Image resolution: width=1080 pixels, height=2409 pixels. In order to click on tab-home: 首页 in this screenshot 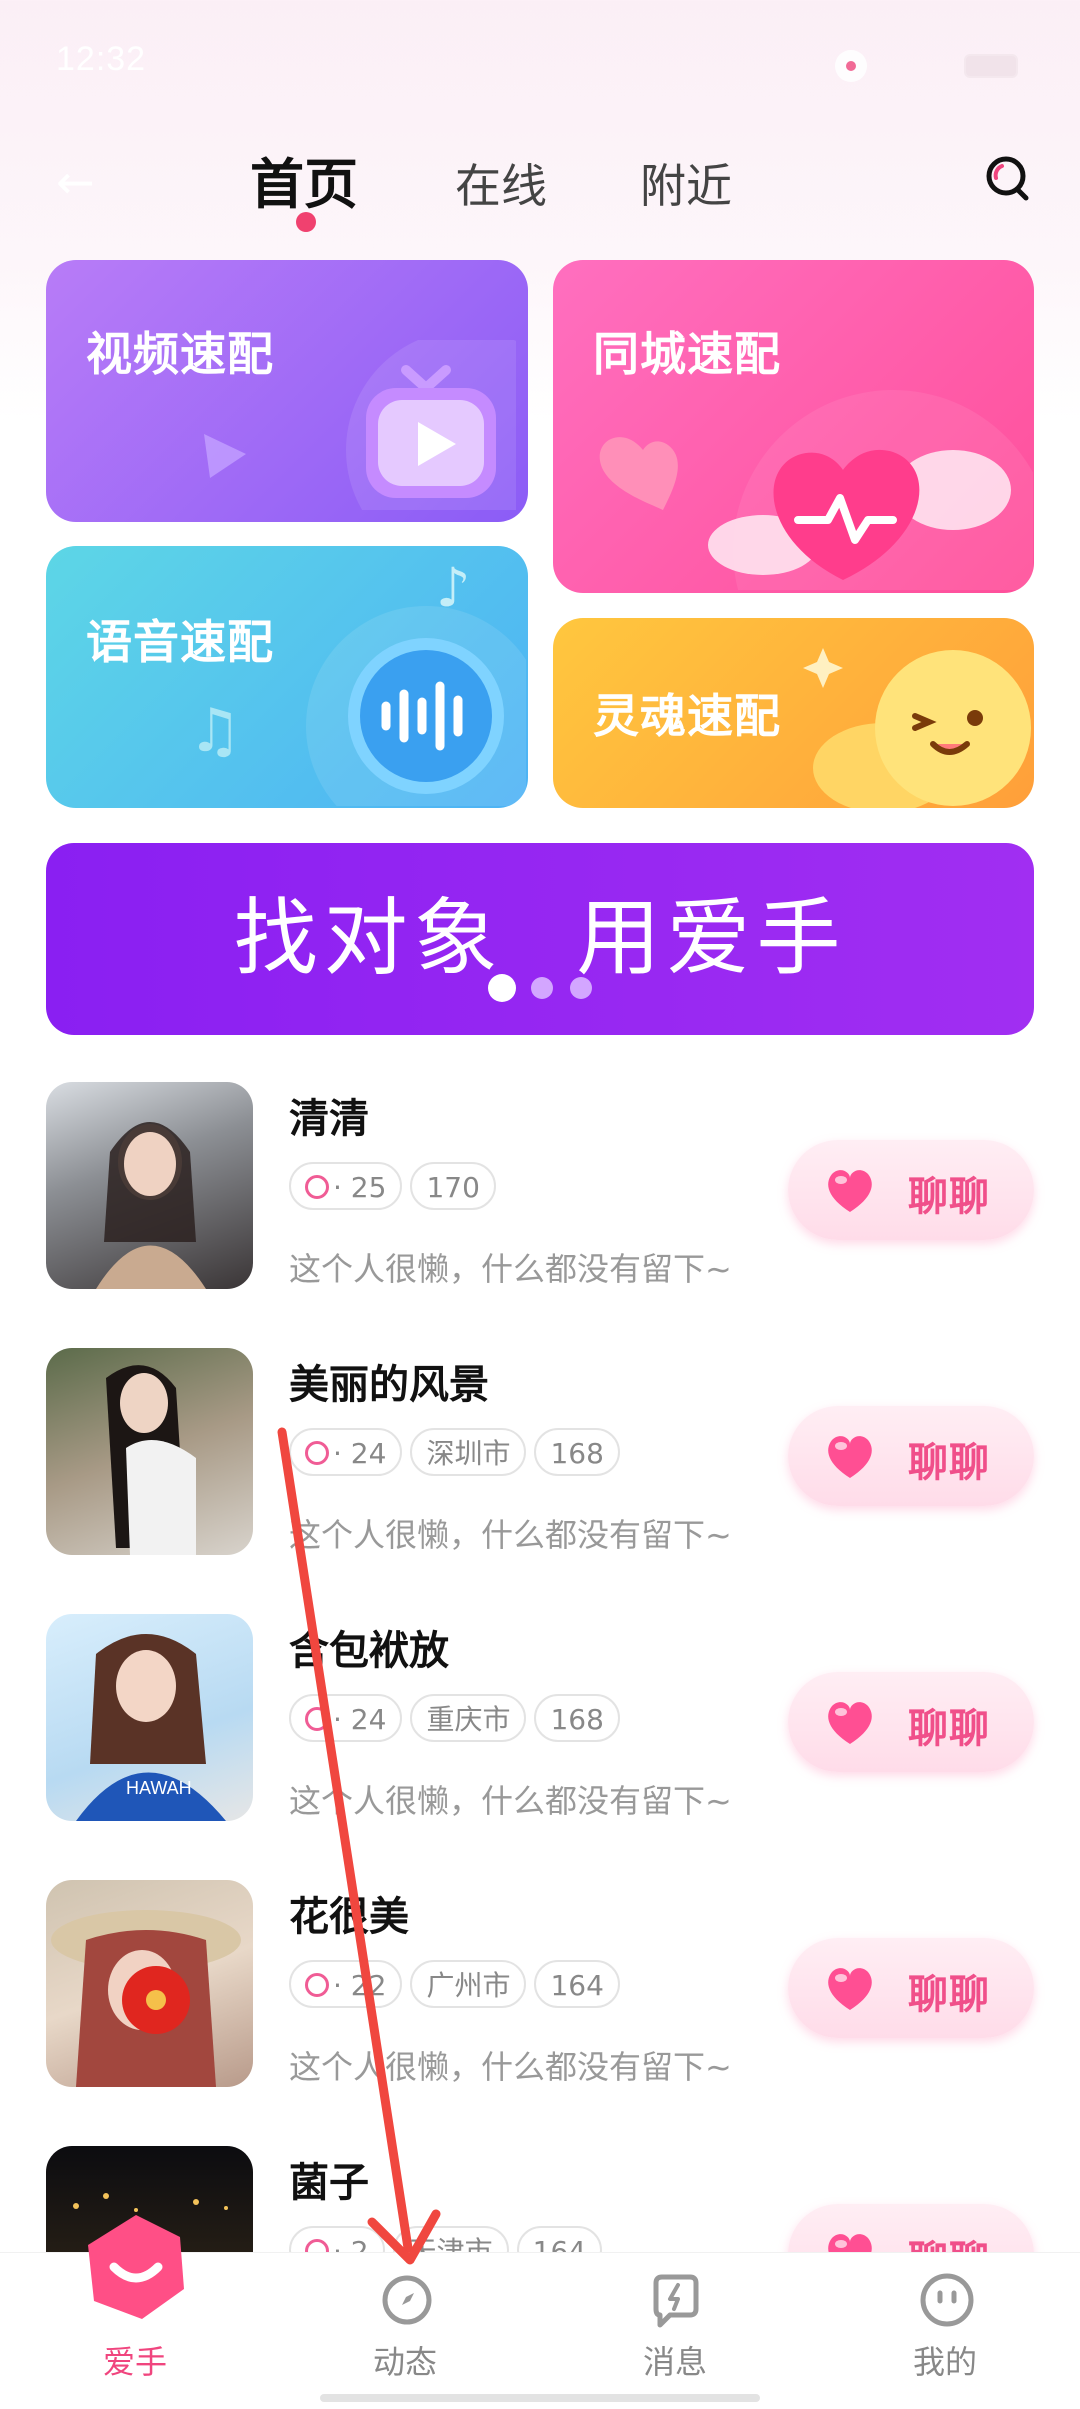, I will do `click(304, 179)`.